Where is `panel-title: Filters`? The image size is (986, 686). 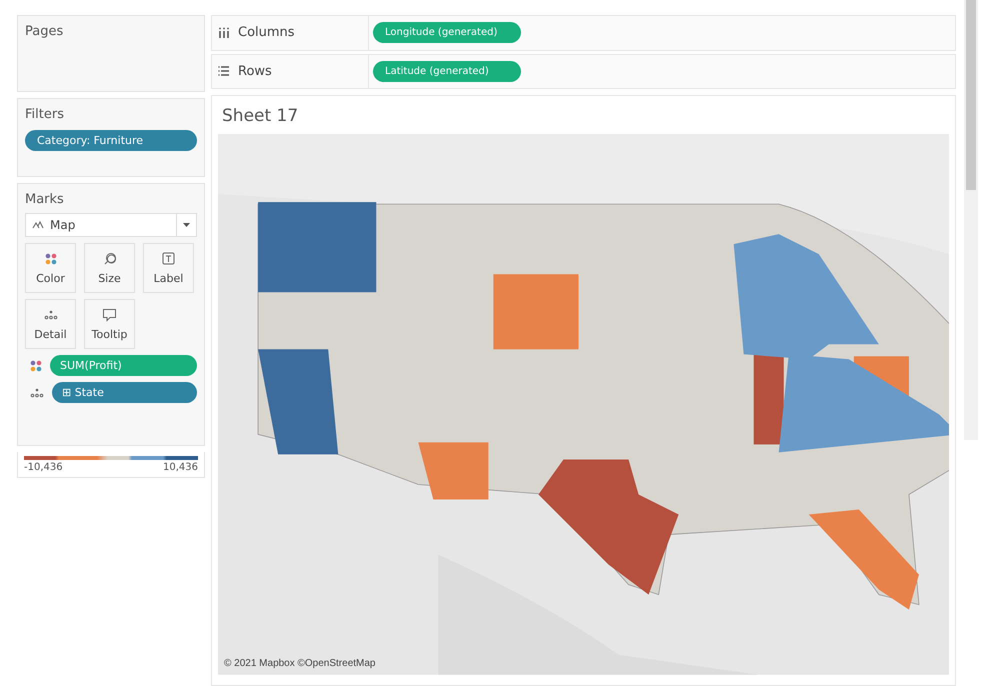 panel-title: Filters is located at coordinates (45, 114).